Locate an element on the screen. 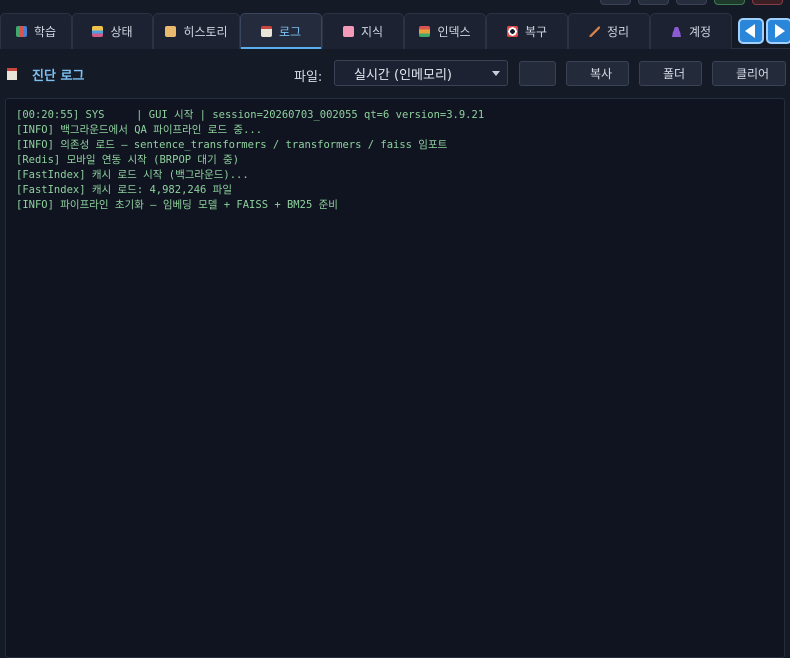  file-label: 파일: is located at coordinates (308, 77).